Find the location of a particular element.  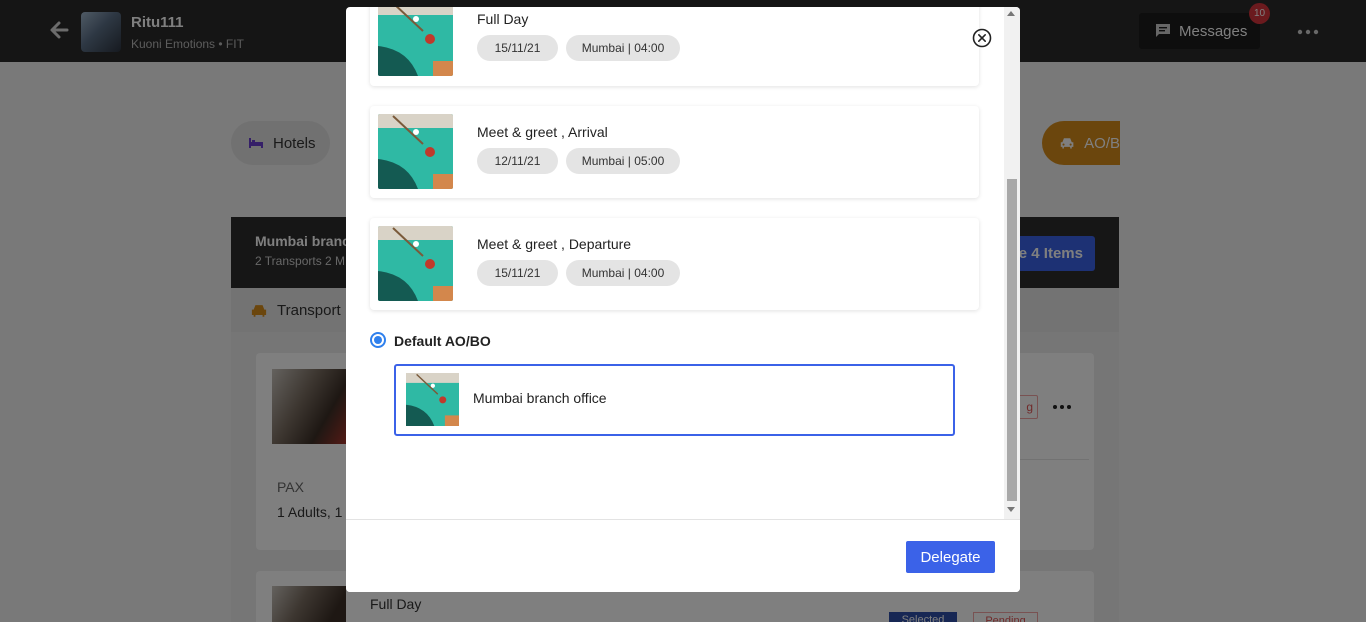

service-card: Full Day 15/11/21 Mumbai | 04:00 is located at coordinates (674, 46).